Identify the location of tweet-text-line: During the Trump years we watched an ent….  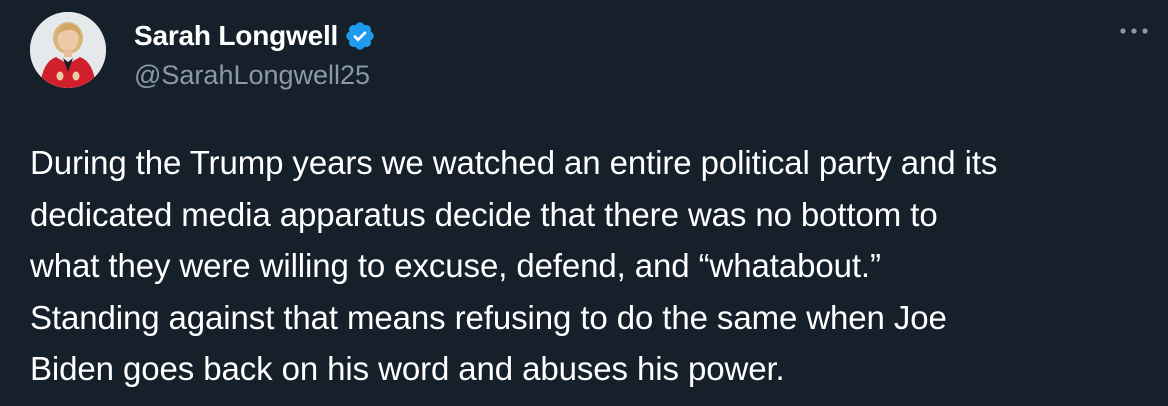
(514, 162).